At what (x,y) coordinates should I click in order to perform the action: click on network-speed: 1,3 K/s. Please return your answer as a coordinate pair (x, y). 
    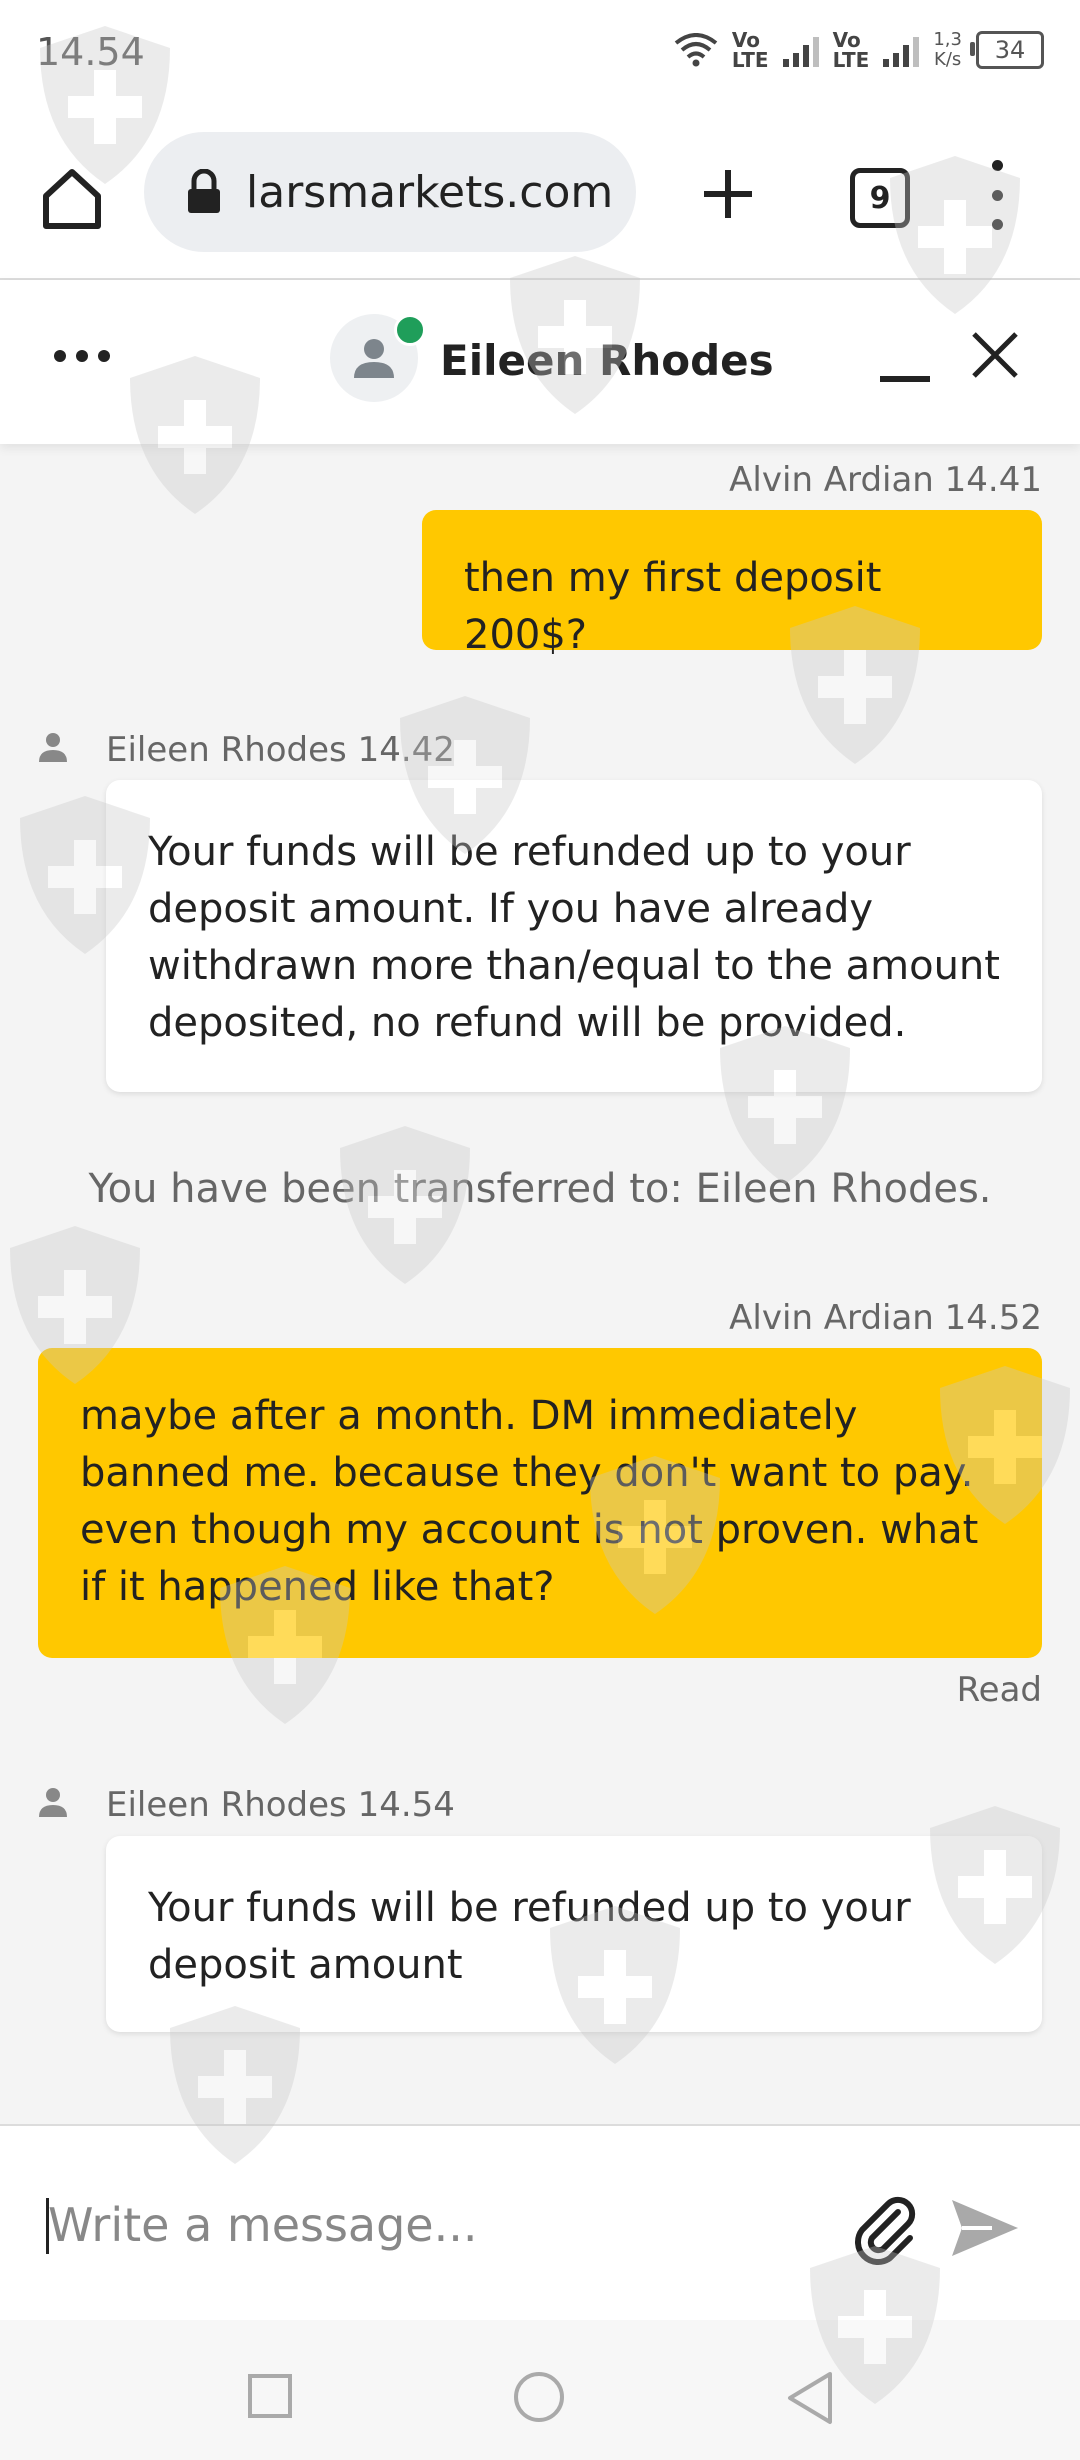
    Looking at the image, I should click on (947, 49).